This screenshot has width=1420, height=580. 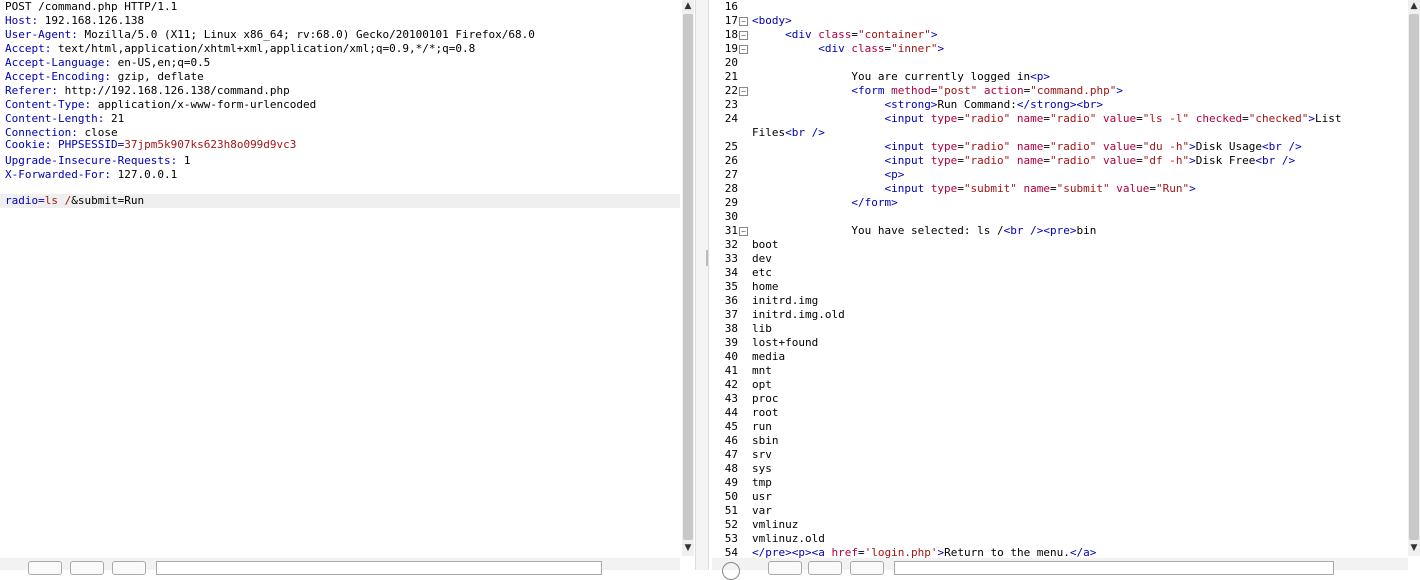 I want to click on listing-entry: mnt, so click(x=762, y=370).